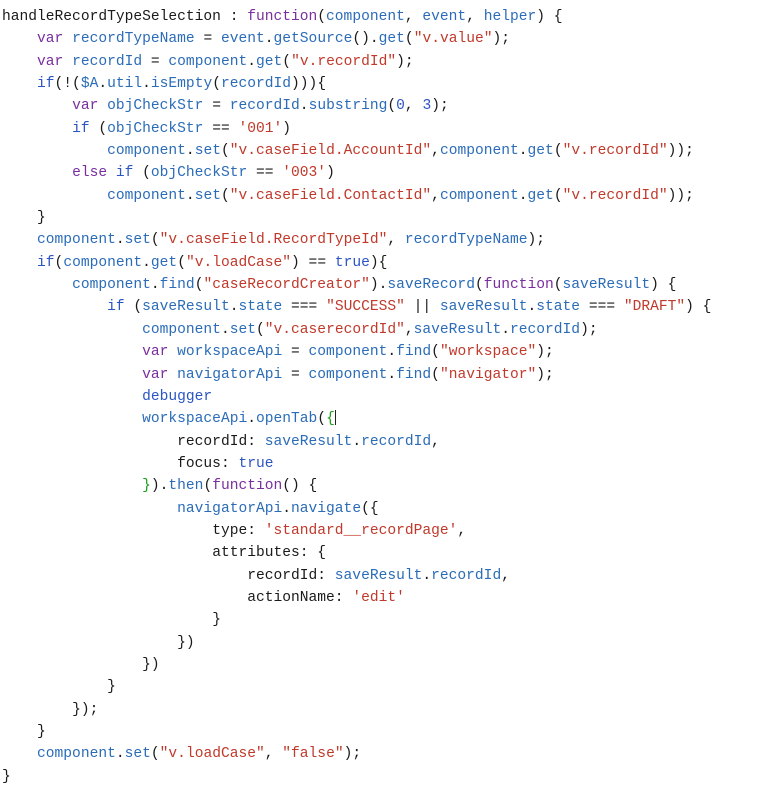 Image resolution: width=762 pixels, height=788 pixels. What do you see at coordinates (291, 597) in the screenshot?
I see `code-token-plain: actionName` at bounding box center [291, 597].